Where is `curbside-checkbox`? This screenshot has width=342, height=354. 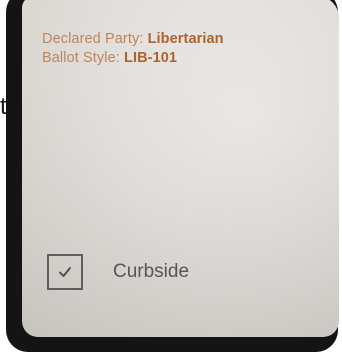
curbside-checkbox is located at coordinates (65, 272).